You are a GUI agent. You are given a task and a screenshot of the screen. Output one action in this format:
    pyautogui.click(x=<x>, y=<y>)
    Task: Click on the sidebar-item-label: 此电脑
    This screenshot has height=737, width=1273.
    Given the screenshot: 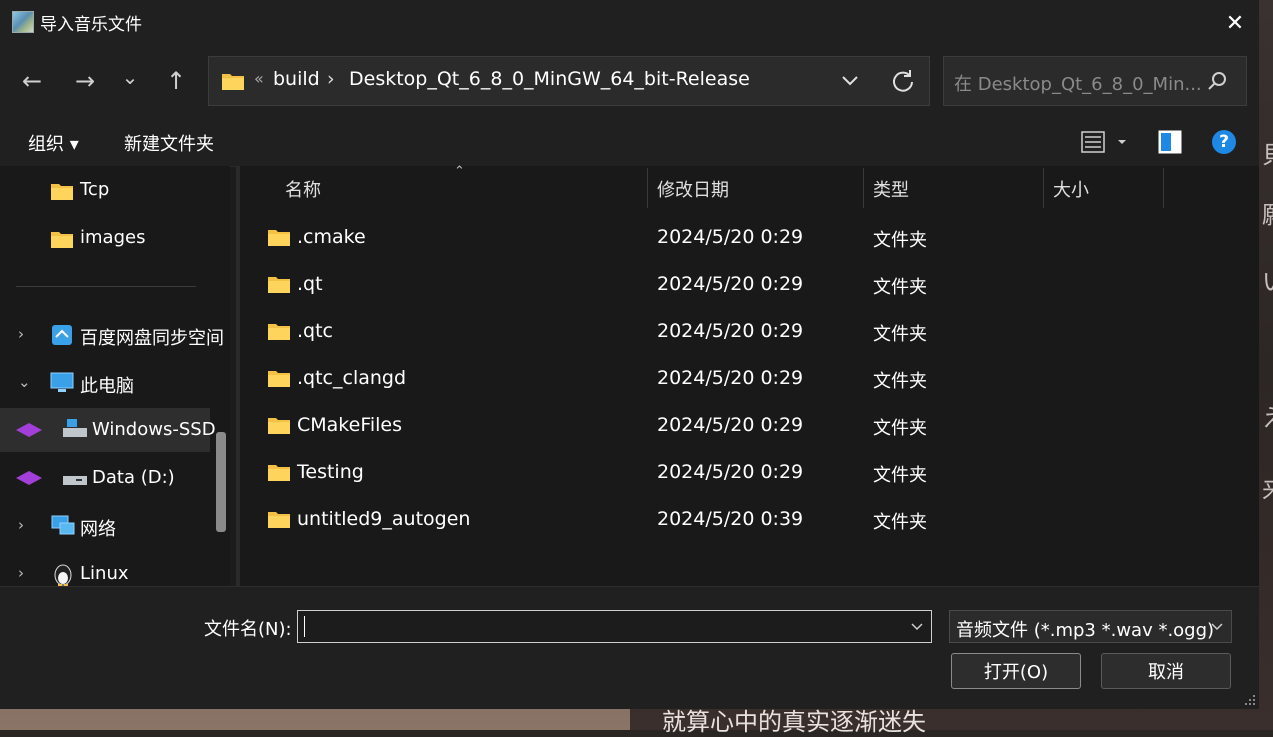 What is the action you would take?
    pyautogui.click(x=107, y=386)
    